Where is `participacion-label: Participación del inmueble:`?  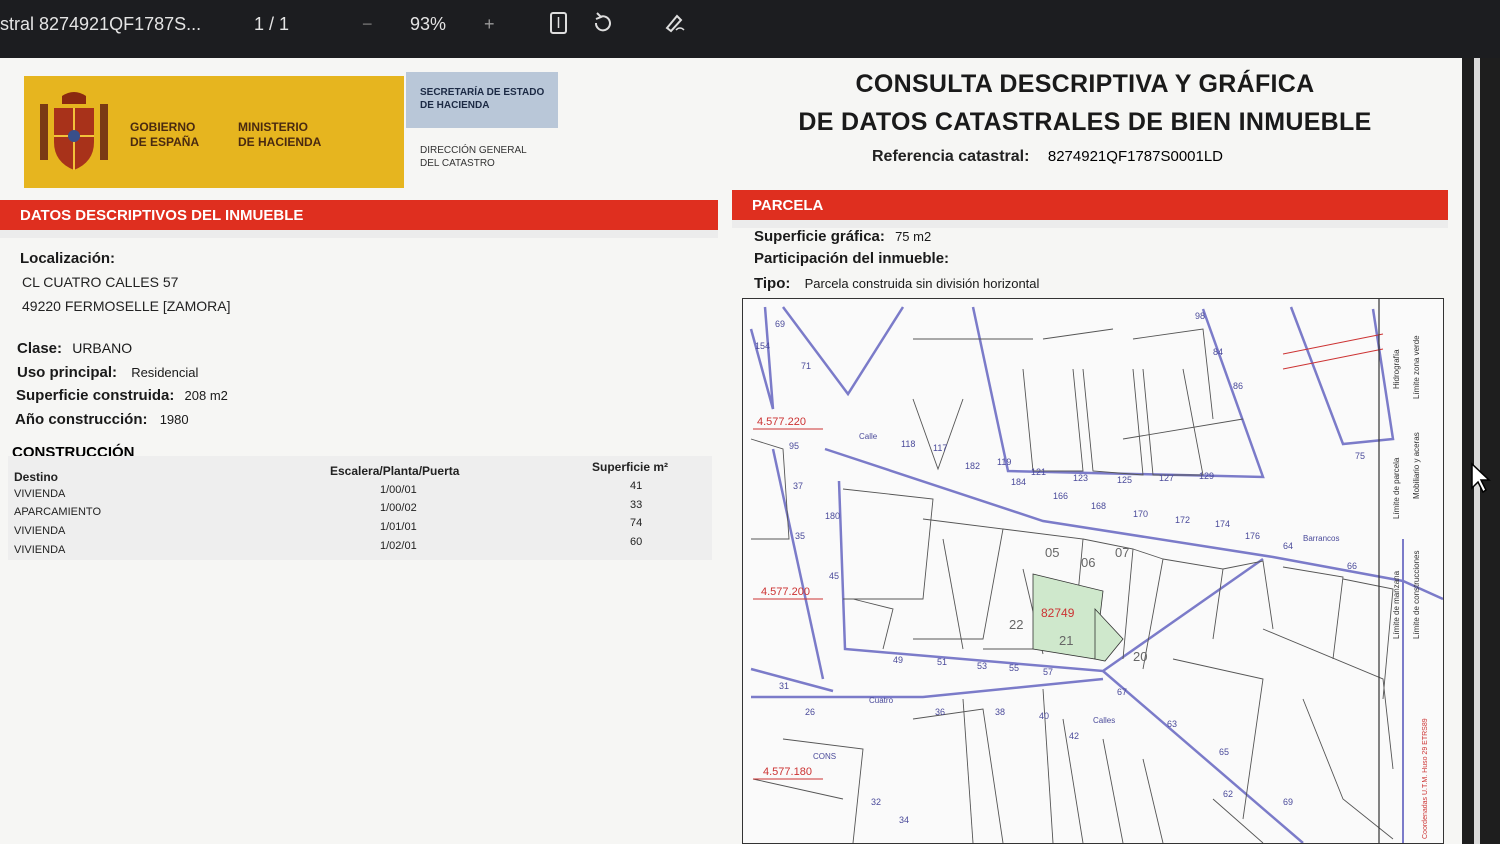
participacion-label: Participación del inmueble: is located at coordinates (852, 258).